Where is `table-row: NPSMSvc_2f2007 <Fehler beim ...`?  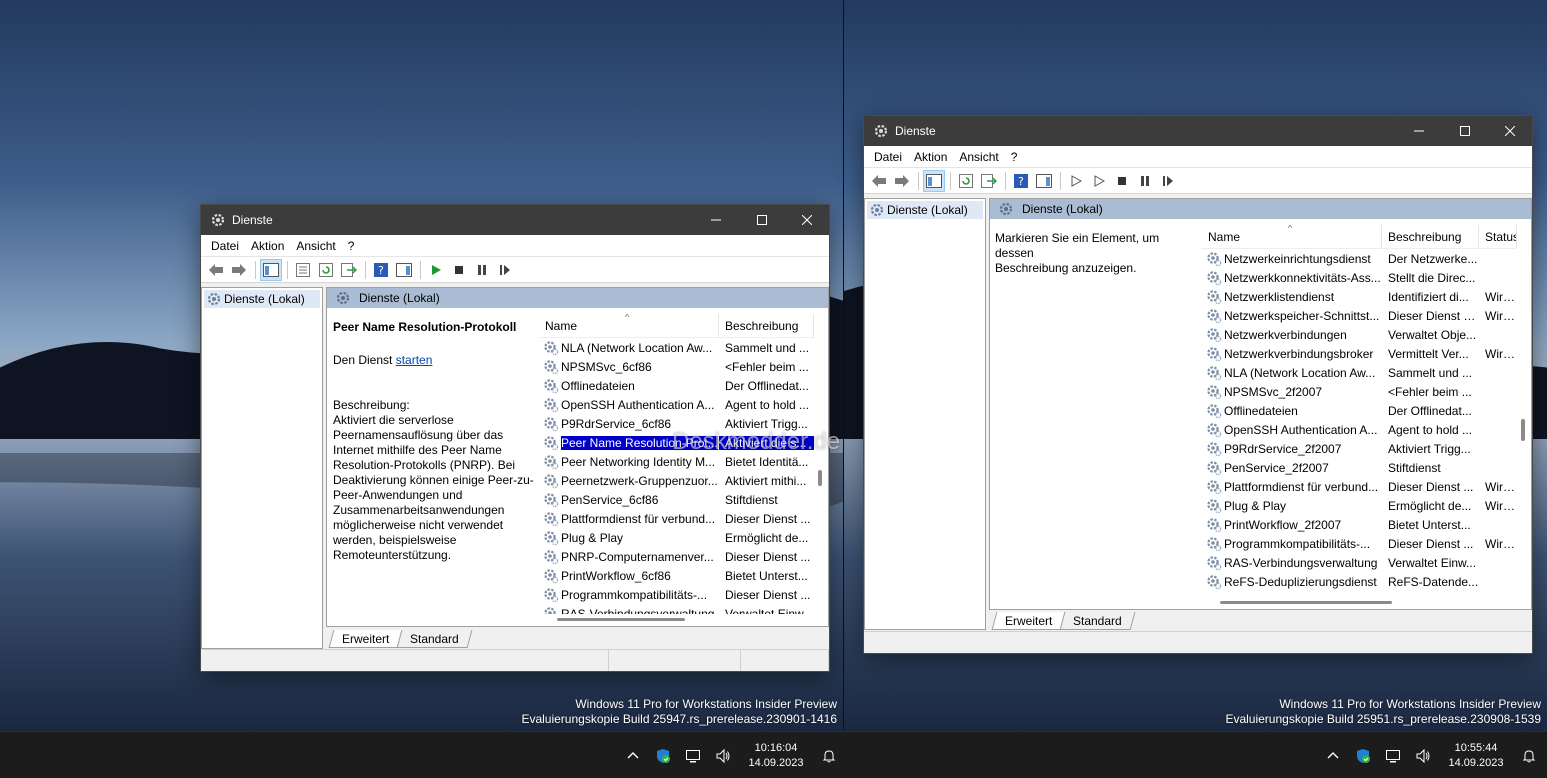 table-row: NPSMSvc_2f2007 <Fehler beim ... is located at coordinates (1359, 391).